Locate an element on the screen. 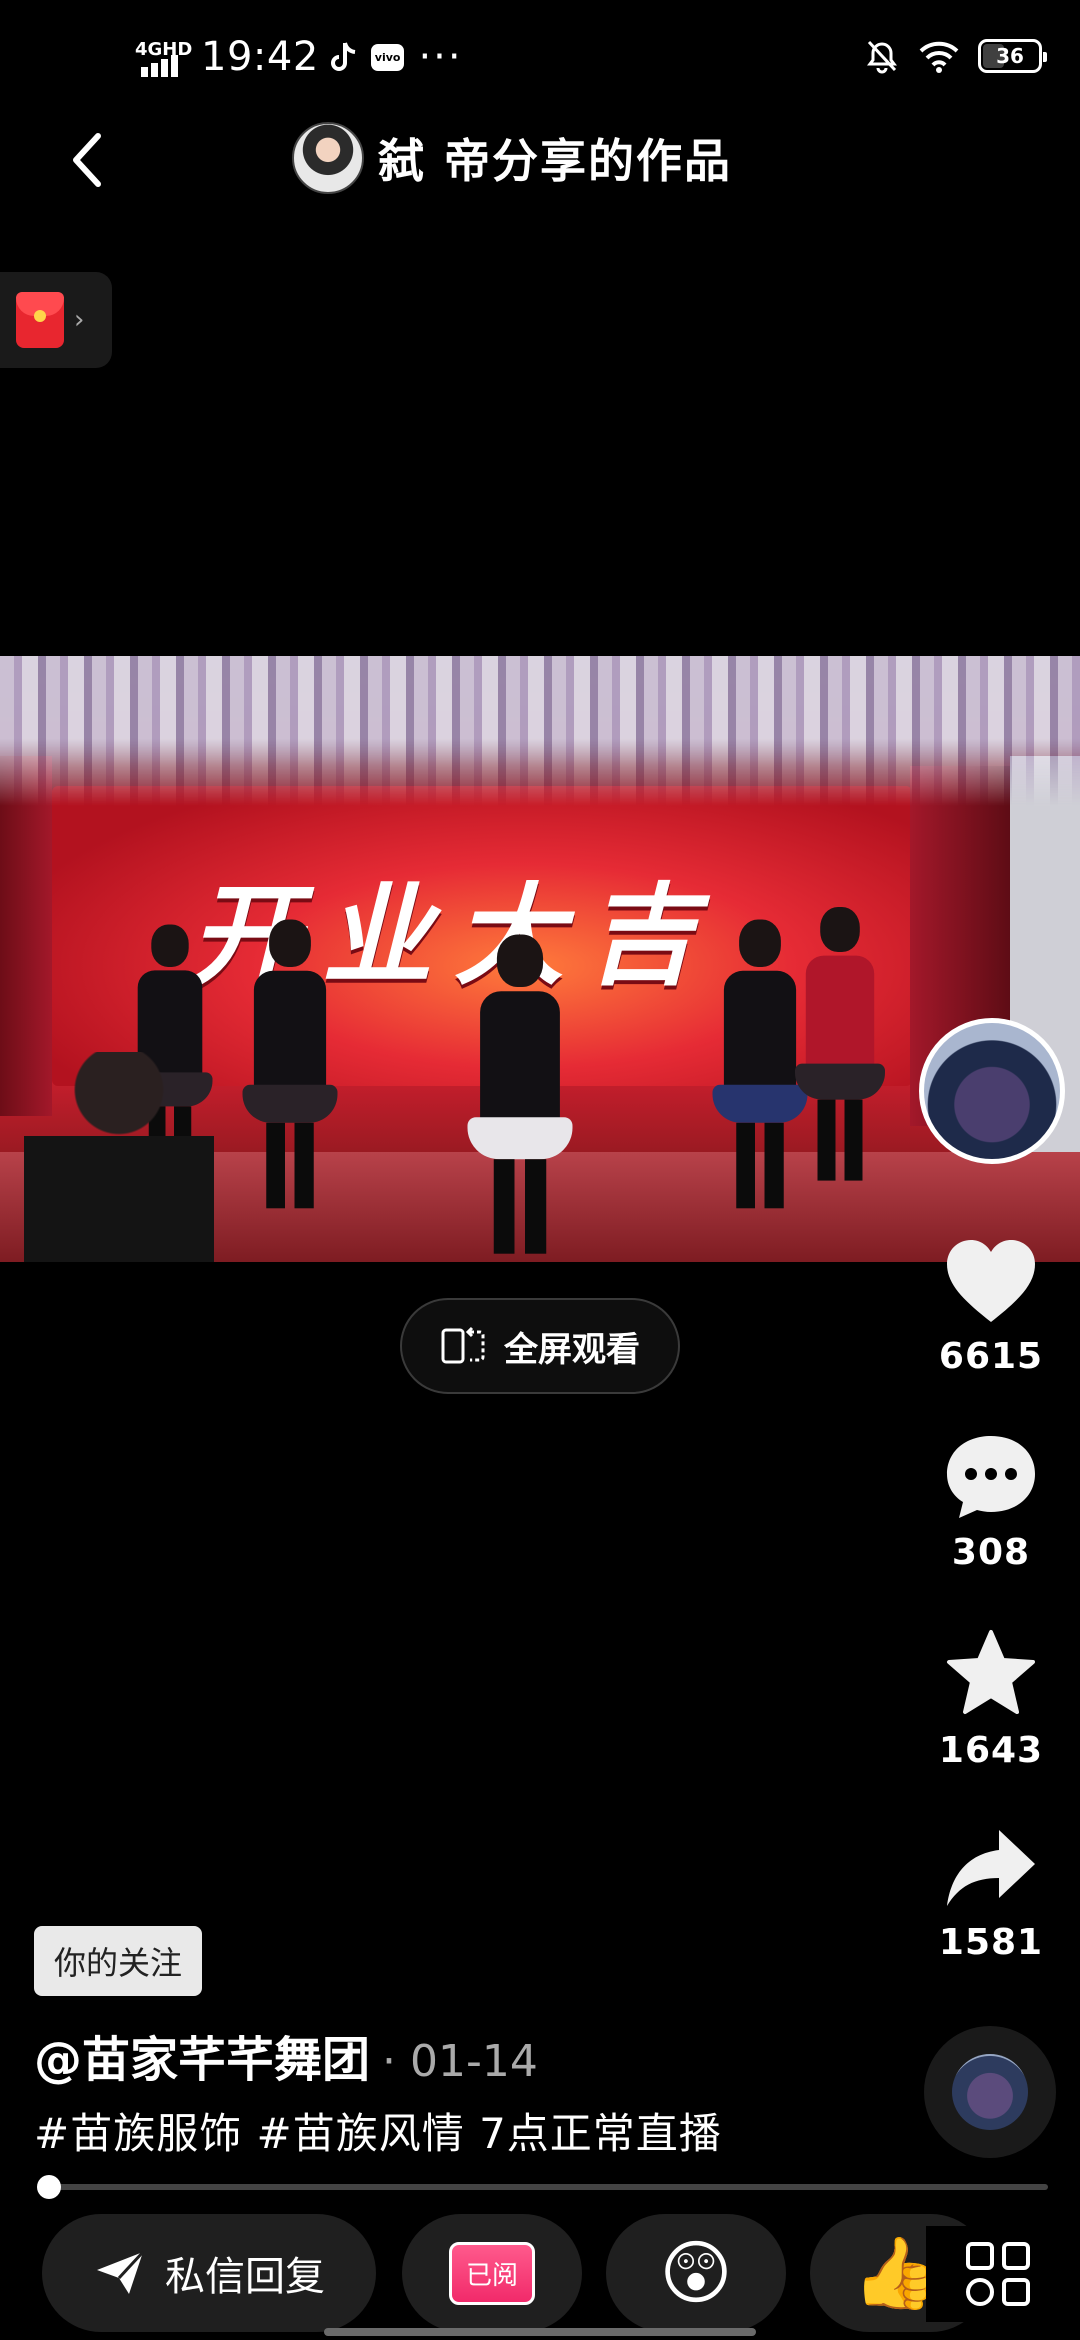 Image resolution: width=1080 pixels, height=2340 pixels. fullscreen-button: 全屏观看 is located at coordinates (540, 1346).